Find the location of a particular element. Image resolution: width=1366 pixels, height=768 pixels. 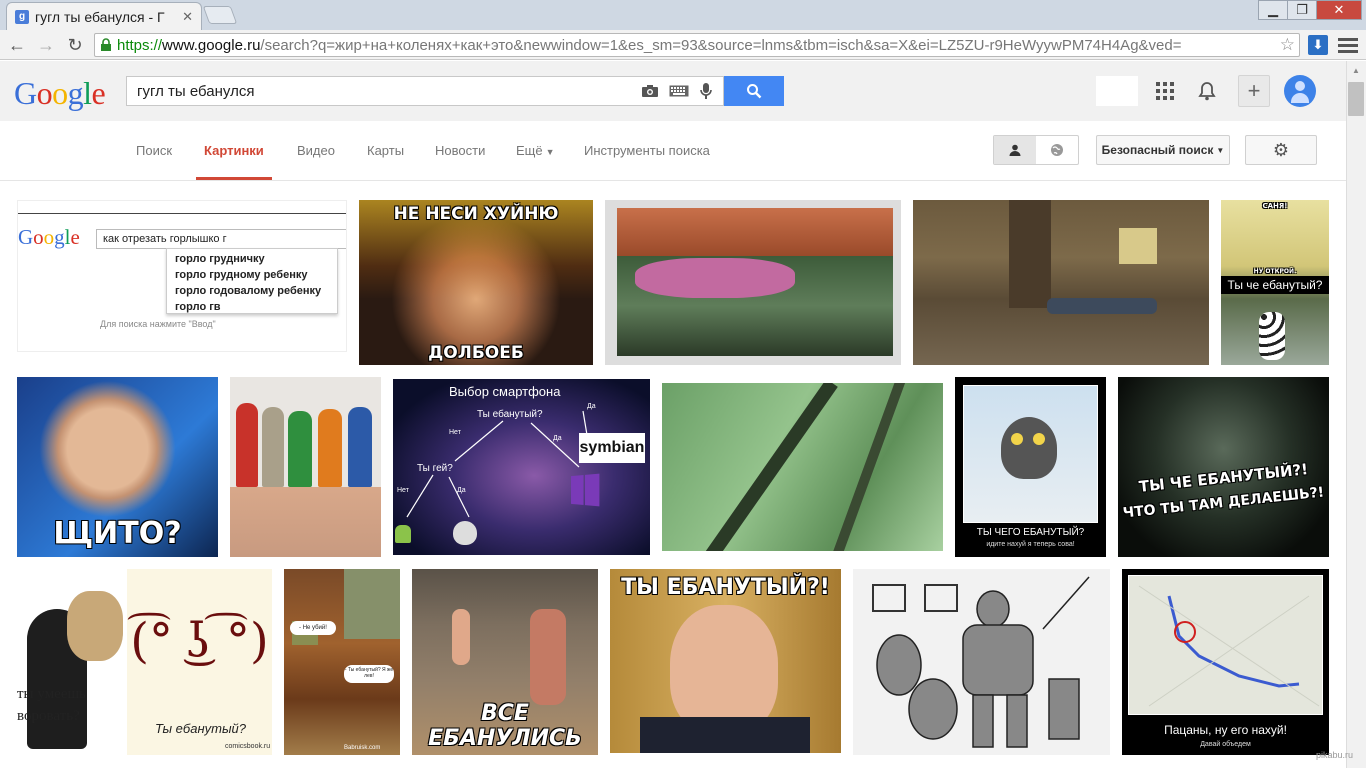

user-avatar is located at coordinates (1300, 91).